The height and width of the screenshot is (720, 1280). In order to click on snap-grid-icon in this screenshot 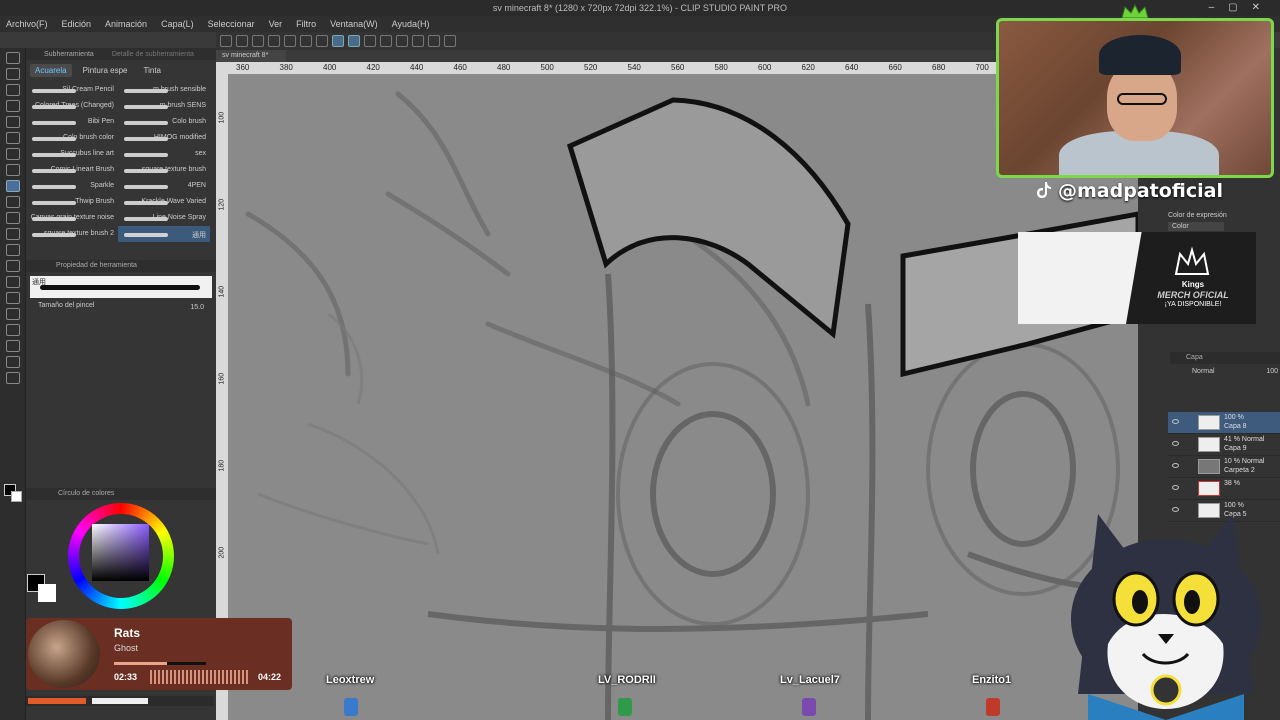, I will do `click(370, 41)`.